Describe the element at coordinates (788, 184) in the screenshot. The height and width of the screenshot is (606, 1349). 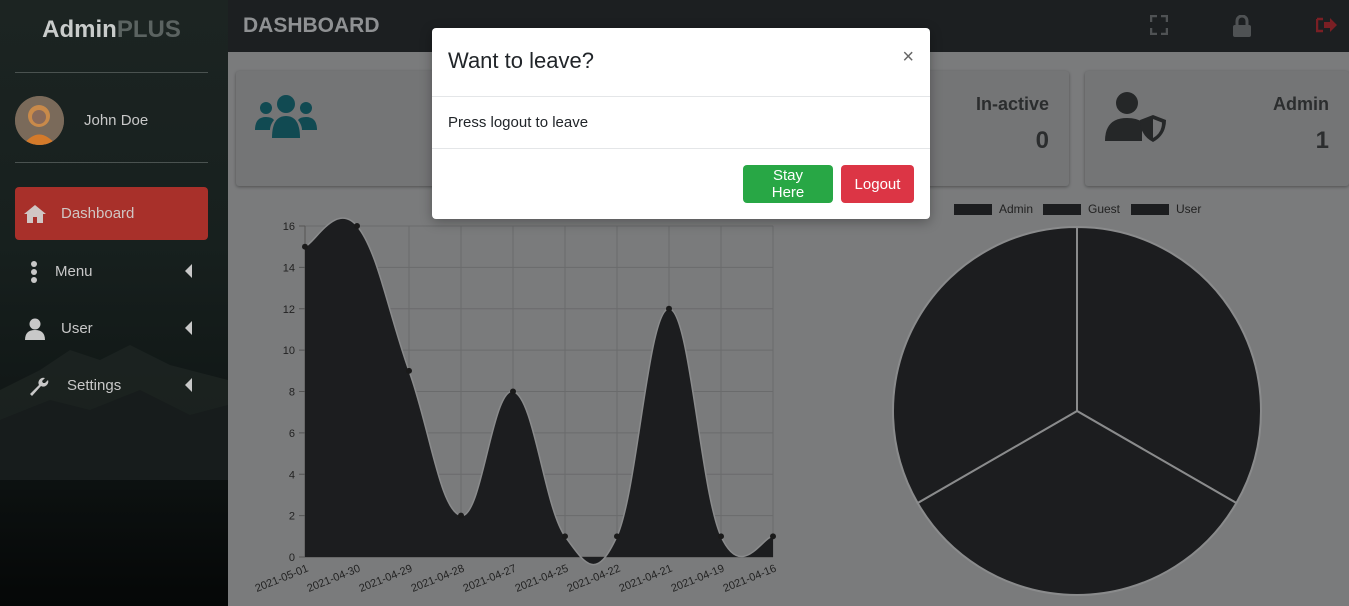
I see `stay-here-button: Stay Here` at that location.